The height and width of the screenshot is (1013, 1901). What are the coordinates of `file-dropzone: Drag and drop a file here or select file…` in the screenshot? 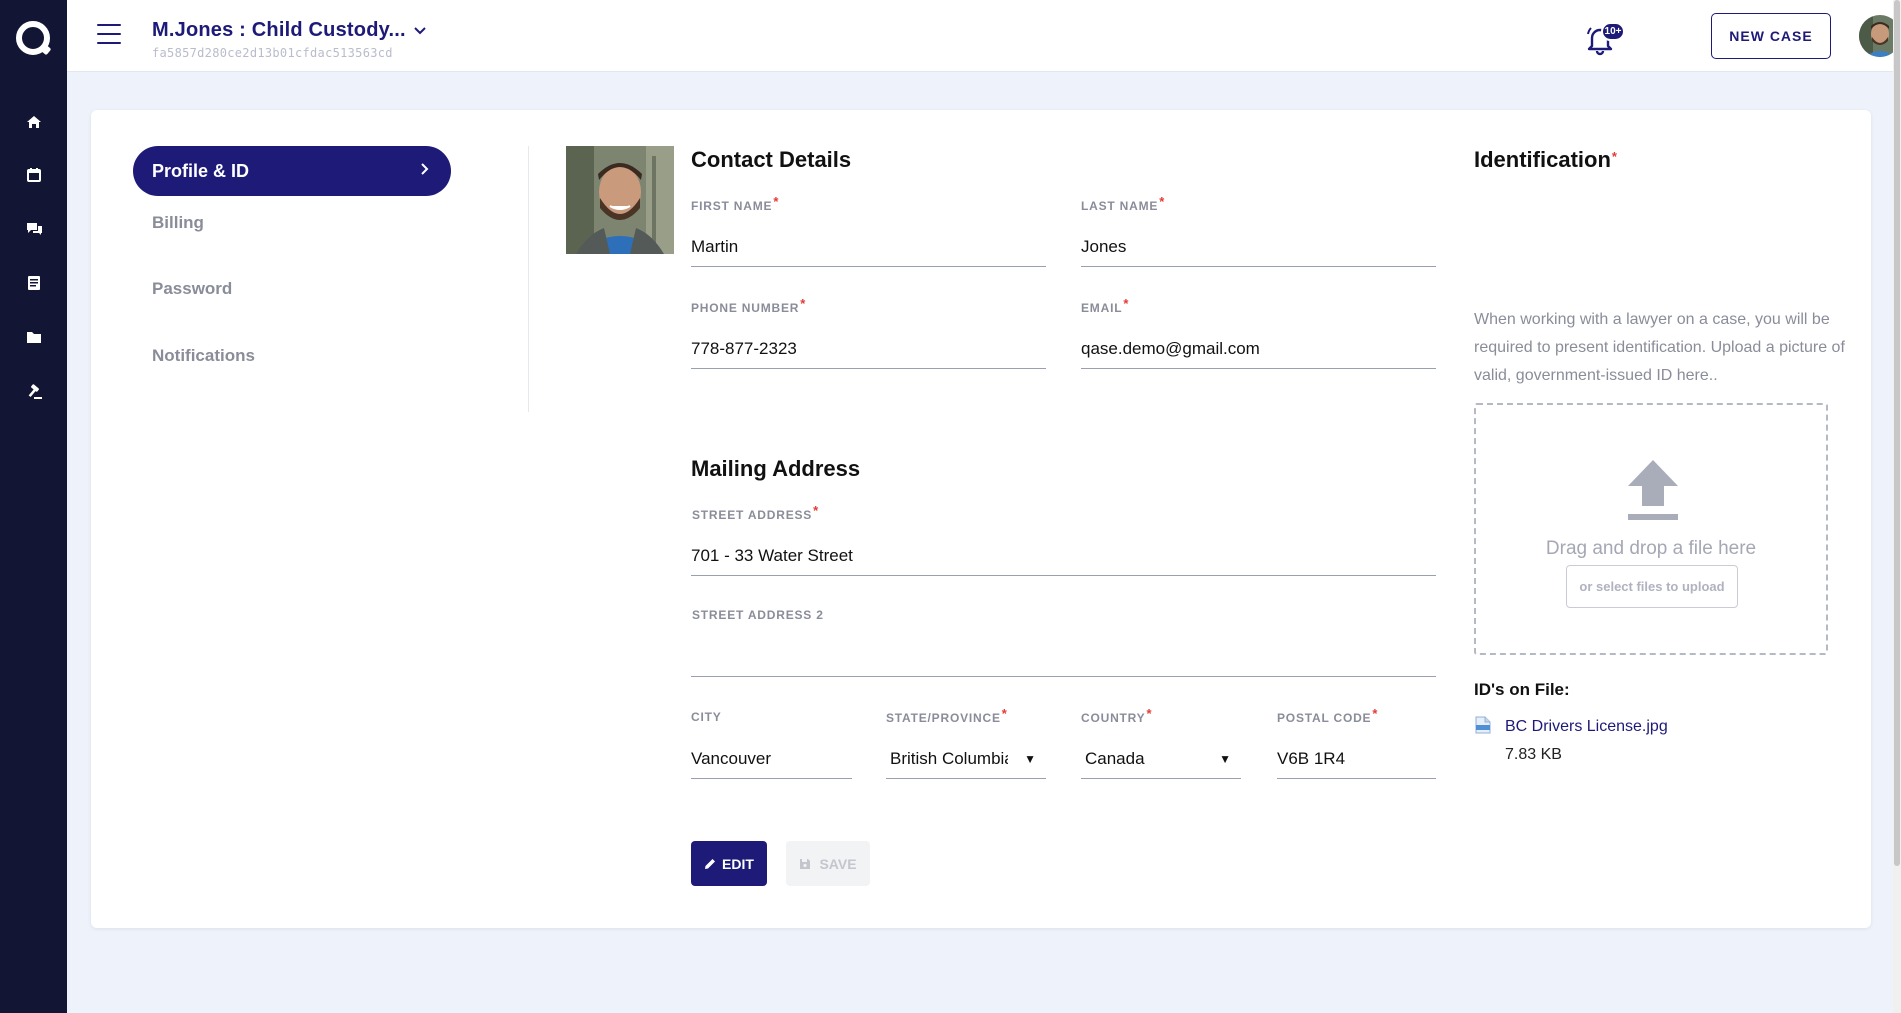 It's located at (1651, 529).